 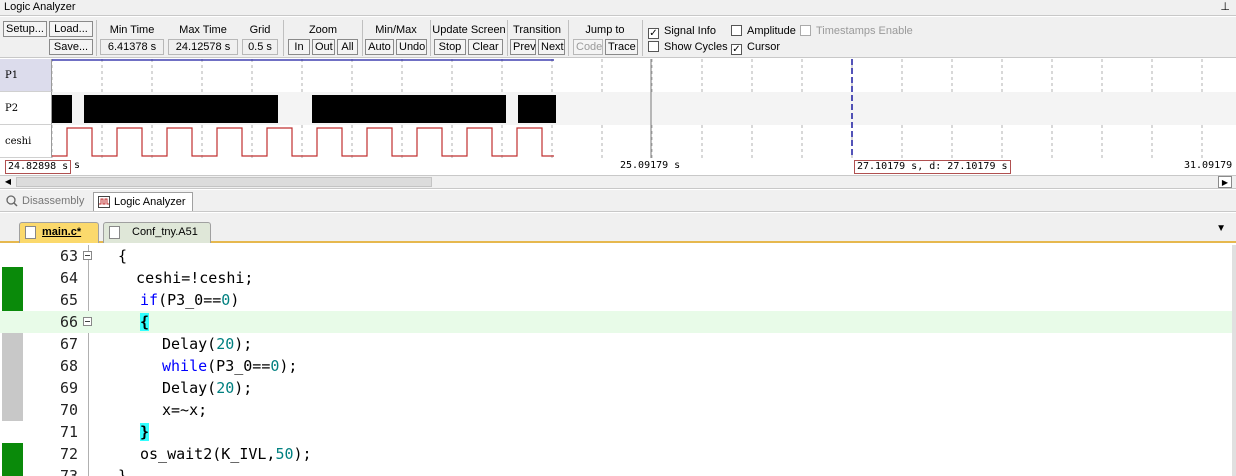 I want to click on tab-disassembly: Disassembly, so click(x=46, y=201).